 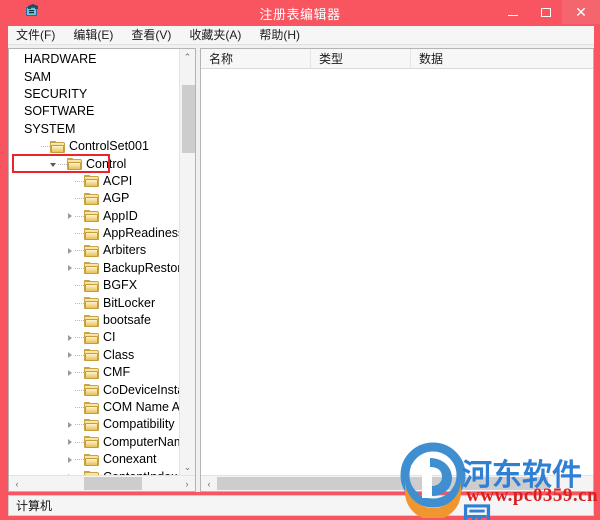 I want to click on tree-item-appid: AppID, so click(x=94, y=216).